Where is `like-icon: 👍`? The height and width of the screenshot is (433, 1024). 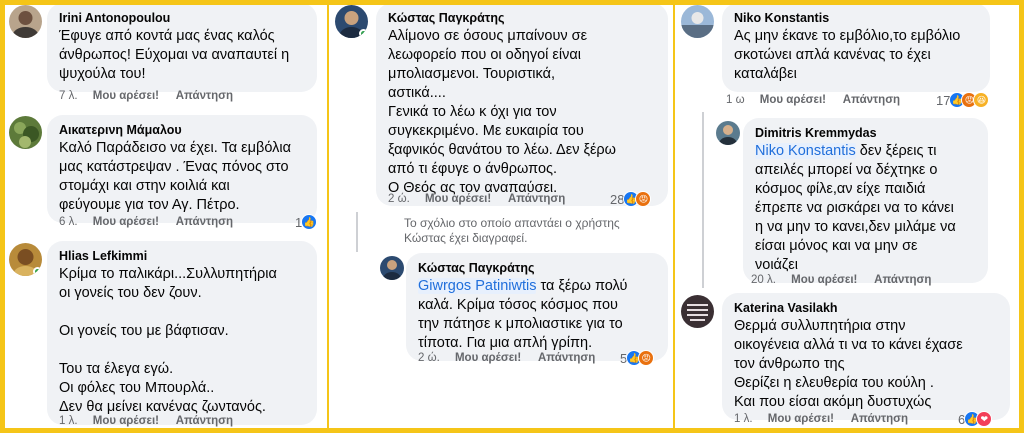 like-icon: 👍 is located at coordinates (309, 222).